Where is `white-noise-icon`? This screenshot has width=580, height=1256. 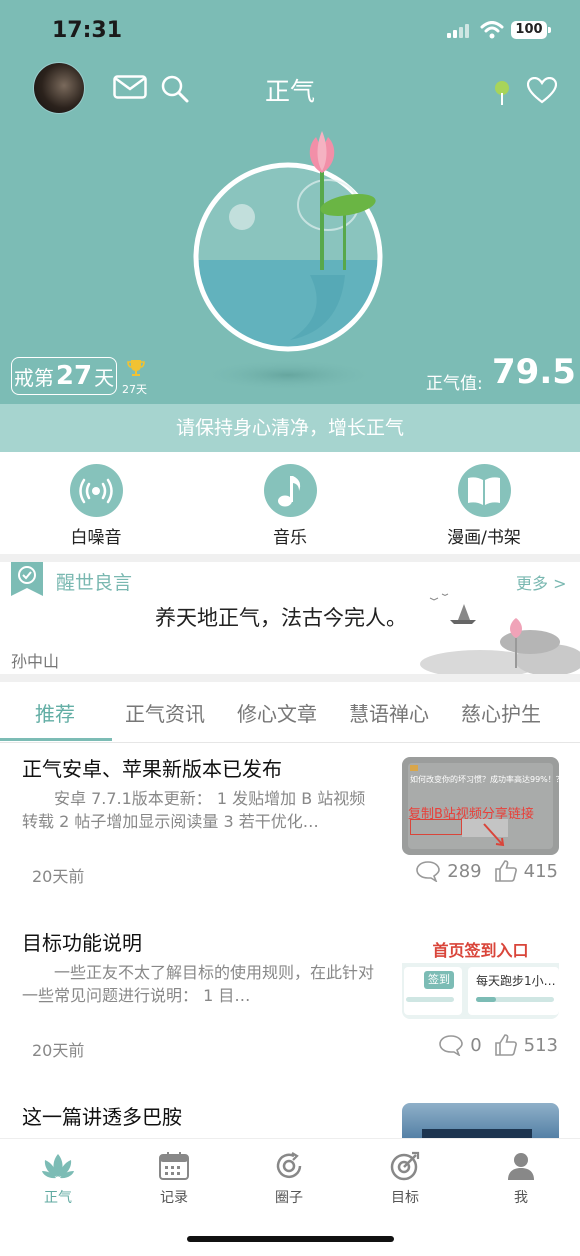 white-noise-icon is located at coordinates (96, 490).